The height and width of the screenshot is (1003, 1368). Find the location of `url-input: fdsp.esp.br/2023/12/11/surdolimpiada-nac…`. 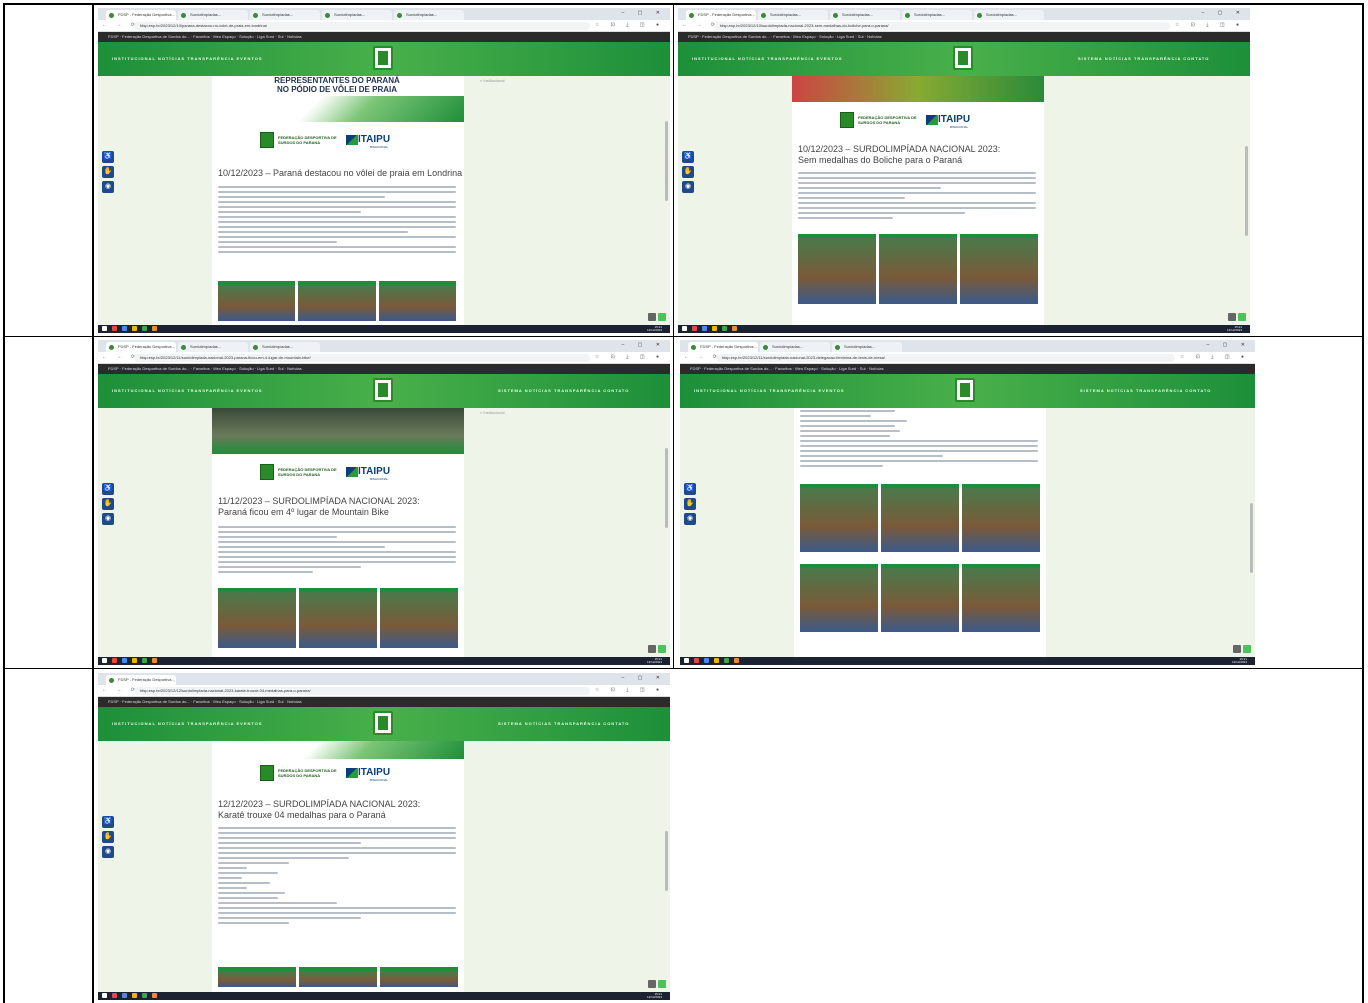

url-input: fdsp.esp.br/2023/12/11/surdolimpiada-nac… is located at coordinates (945, 358).